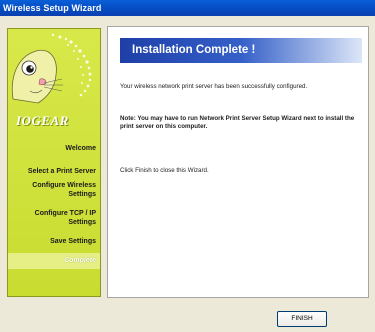  I want to click on brand-logo: IOGEAR, so click(42, 120).